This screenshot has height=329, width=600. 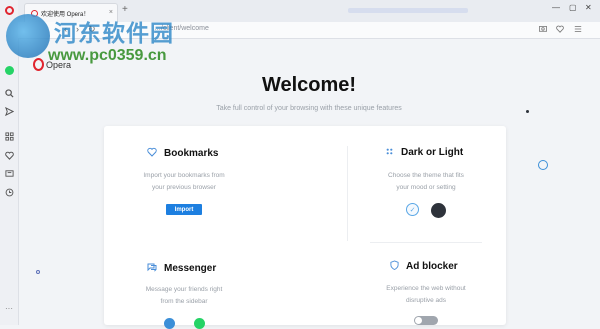 I want to click on theme-desc-line2: your mood or setting, so click(x=426, y=187).